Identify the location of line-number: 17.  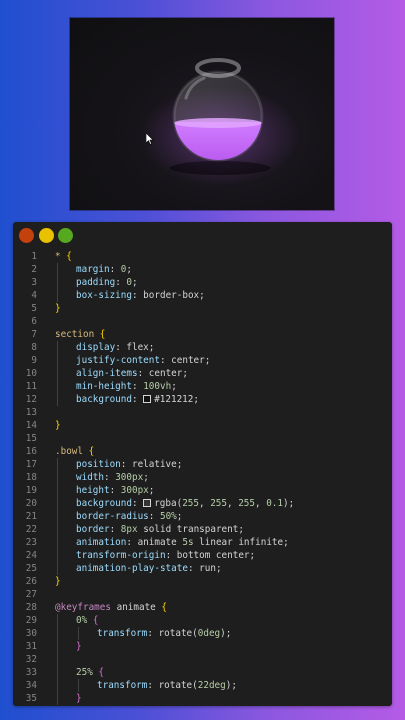
(31, 464).